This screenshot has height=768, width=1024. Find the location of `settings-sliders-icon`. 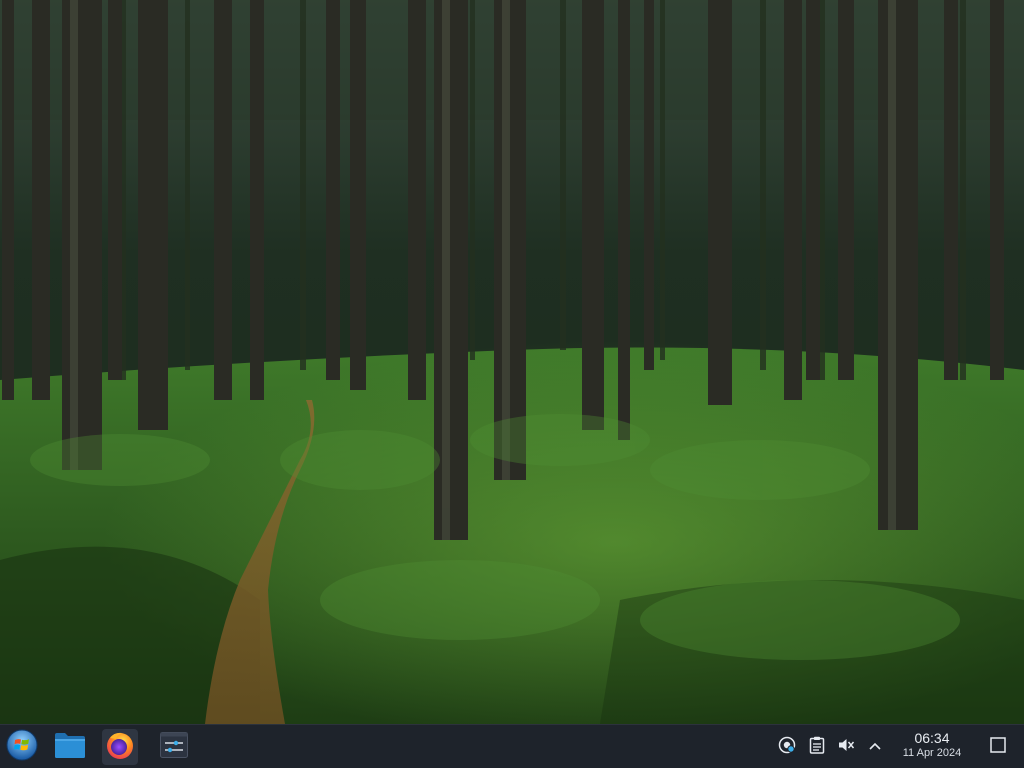

settings-sliders-icon is located at coordinates (174, 747).